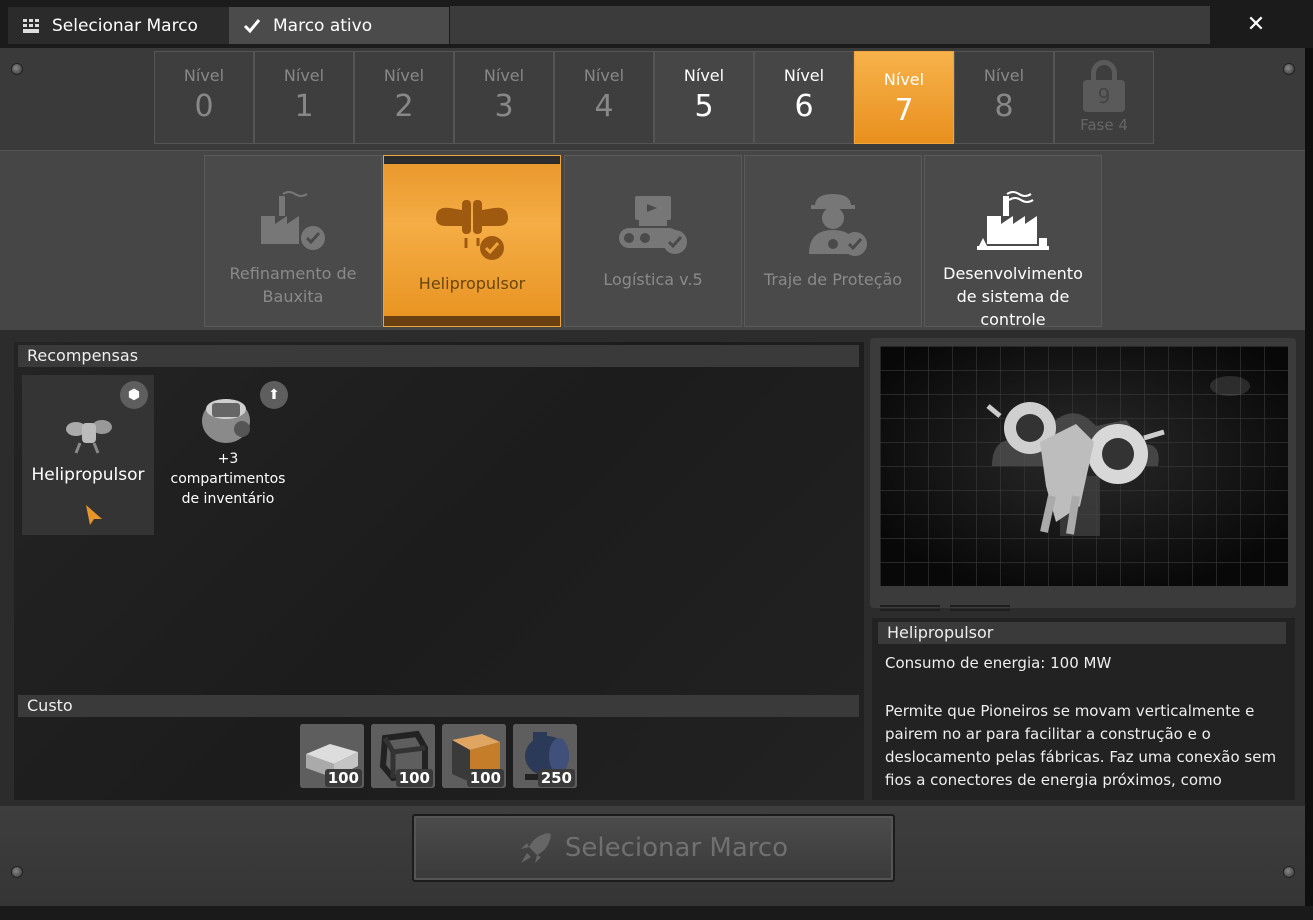  Describe the element at coordinates (830, 25) in the screenshot. I see `tab-bar-background` at that location.